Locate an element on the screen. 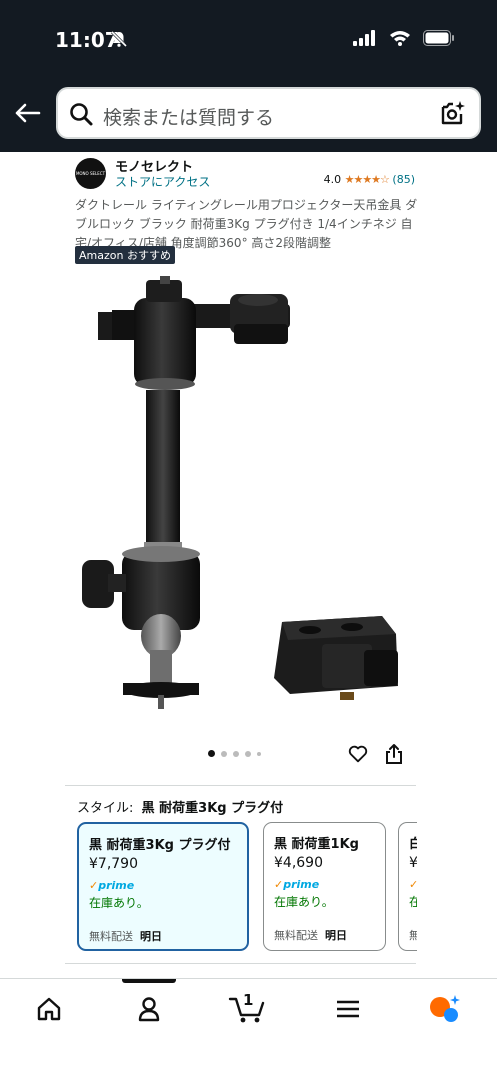  search-icon is located at coordinates (81, 116).